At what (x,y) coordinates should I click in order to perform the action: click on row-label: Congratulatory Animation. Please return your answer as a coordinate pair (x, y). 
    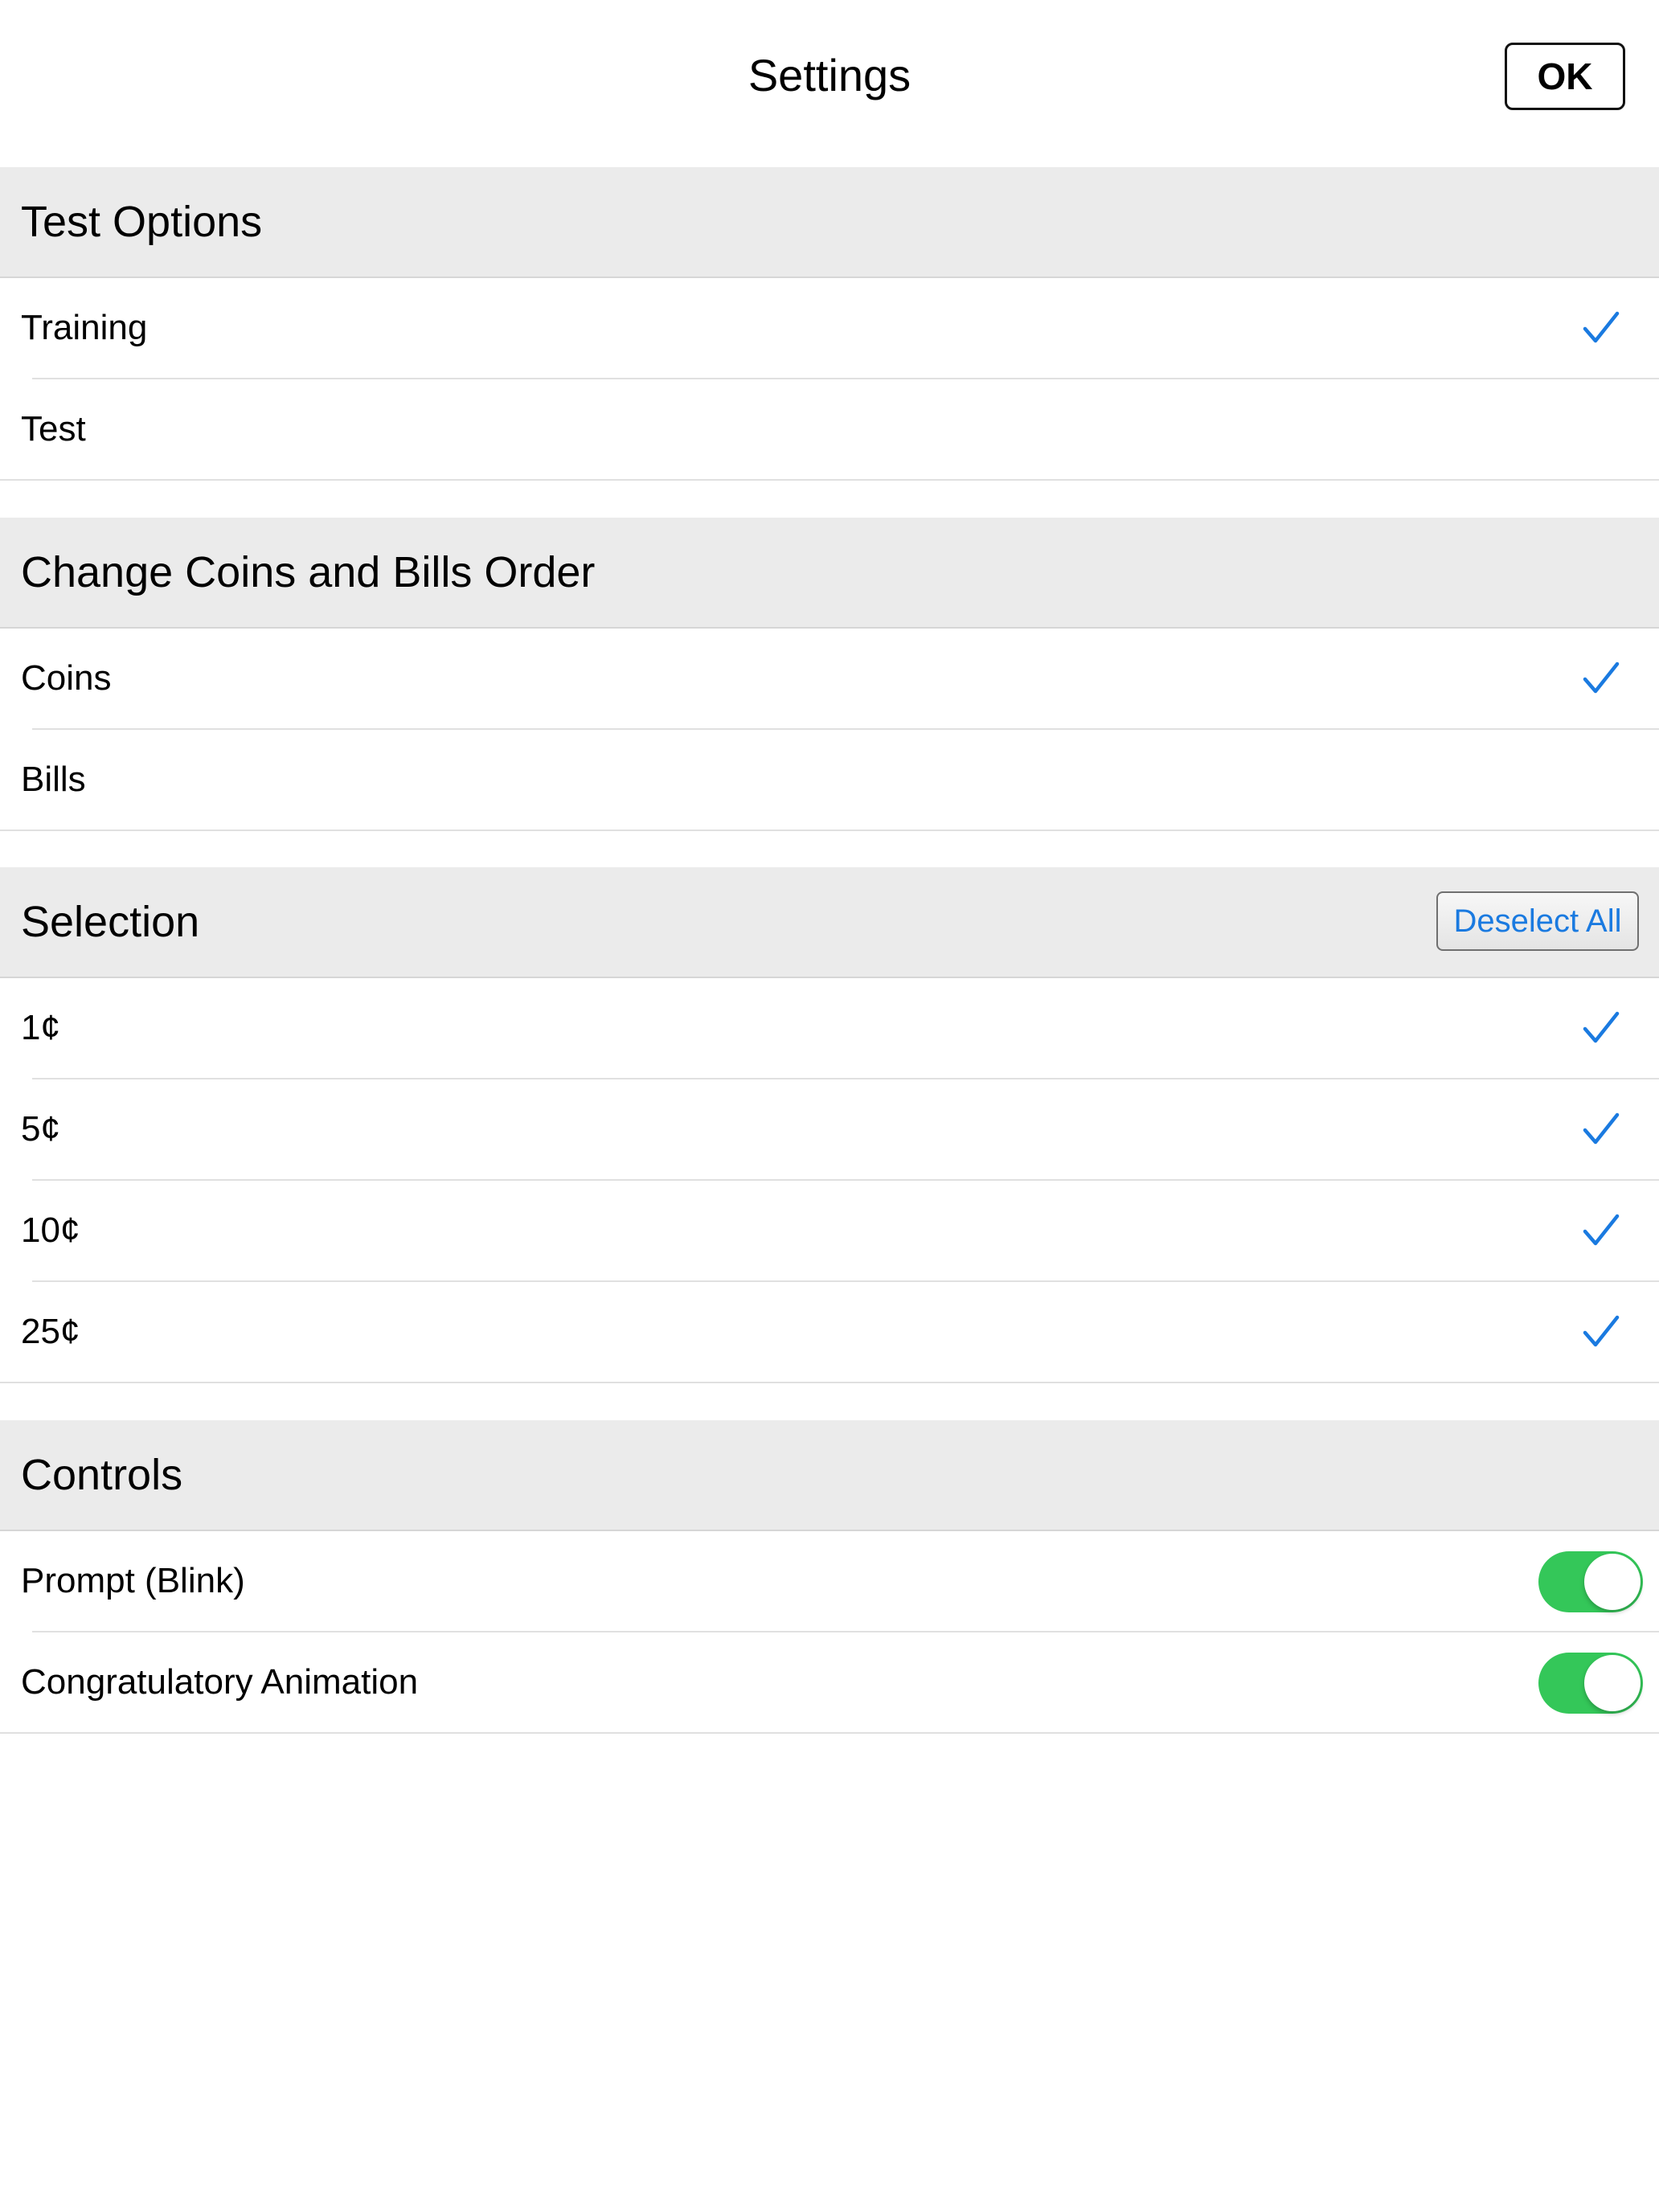
    Looking at the image, I should click on (220, 1682).